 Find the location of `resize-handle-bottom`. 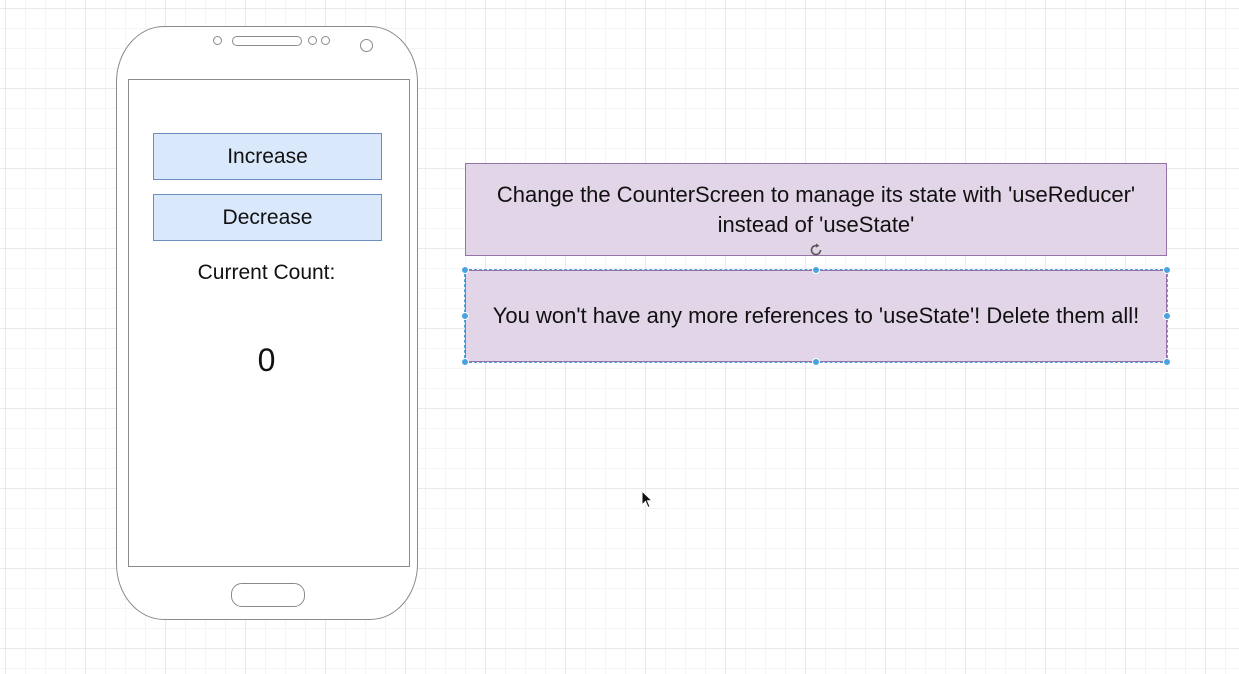

resize-handle-bottom is located at coordinates (816, 362).